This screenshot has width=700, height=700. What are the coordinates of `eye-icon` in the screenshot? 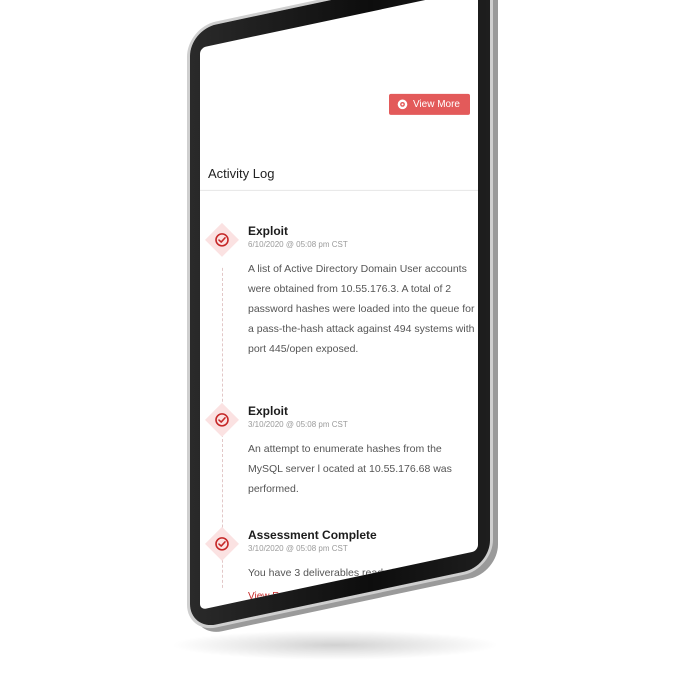 It's located at (402, 104).